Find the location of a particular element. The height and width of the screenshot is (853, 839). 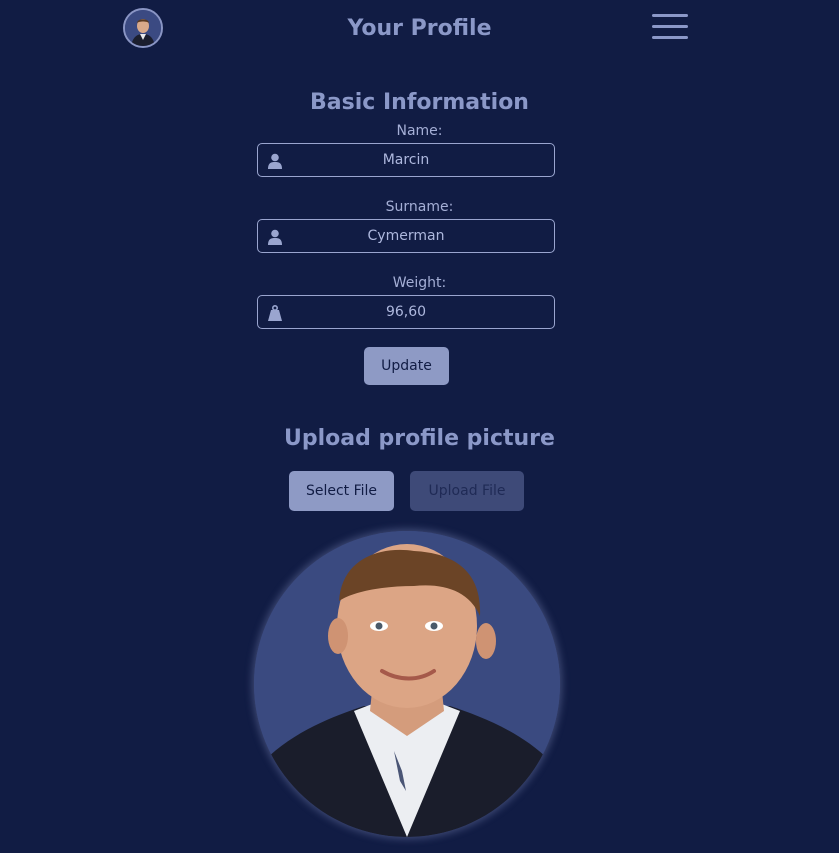

profile-picture is located at coordinates (407, 684).